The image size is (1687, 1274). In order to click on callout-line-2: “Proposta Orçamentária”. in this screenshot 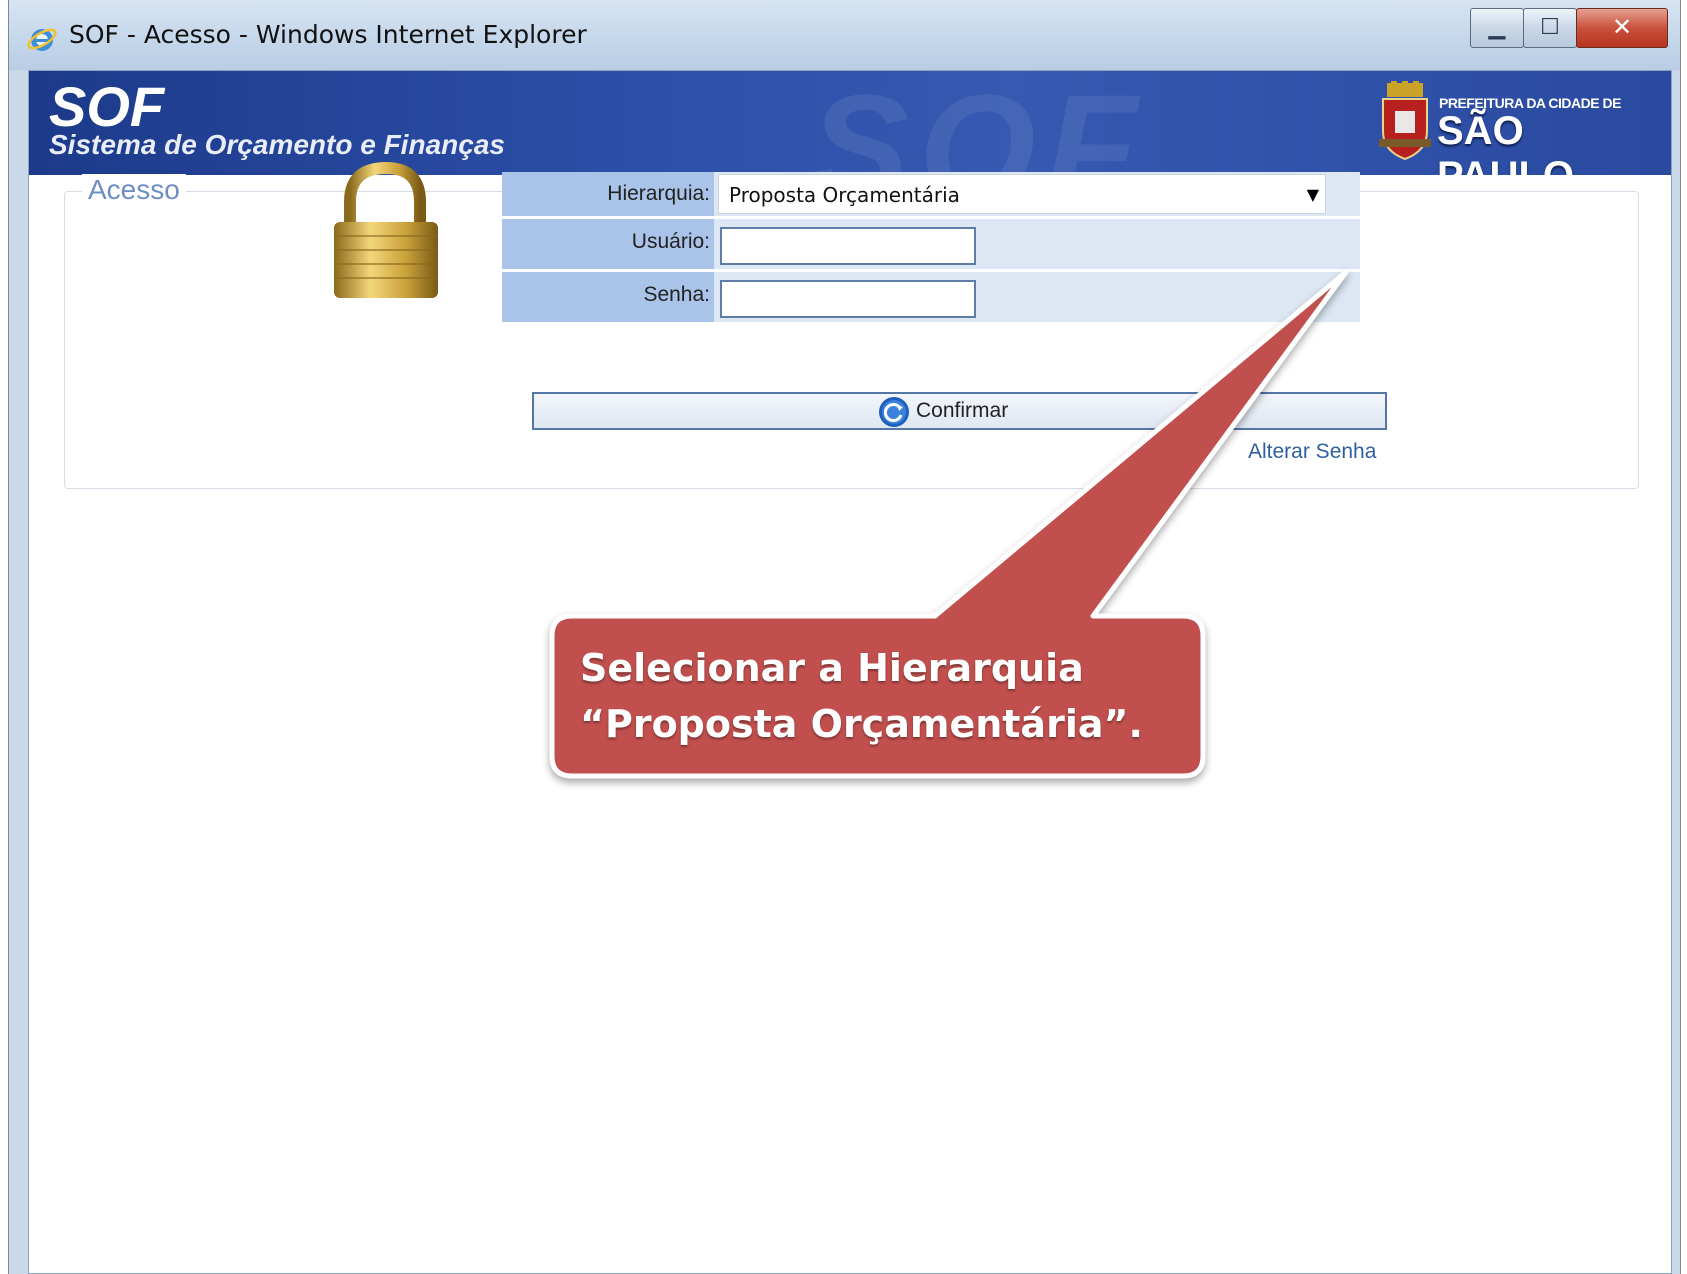, I will do `click(861, 724)`.